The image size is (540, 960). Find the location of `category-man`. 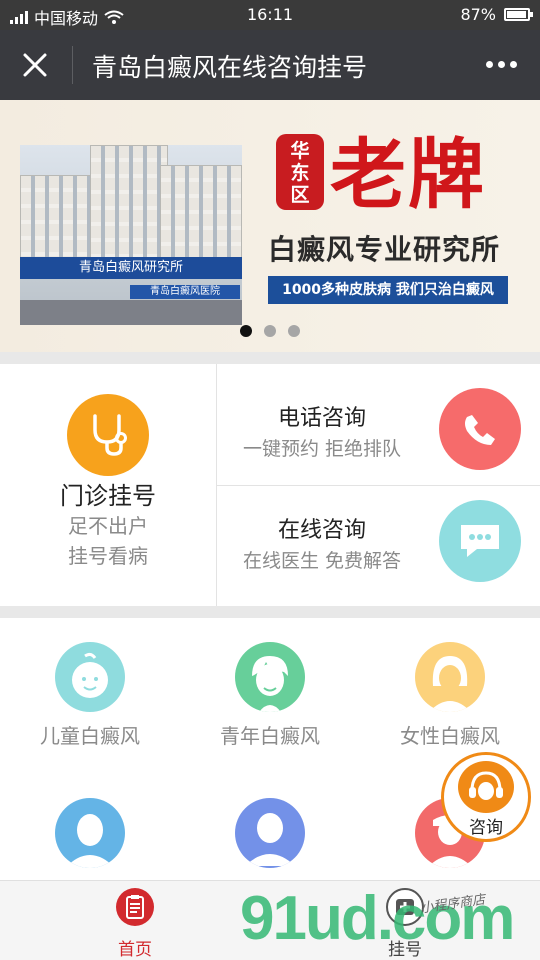

category-man is located at coordinates (90, 837).